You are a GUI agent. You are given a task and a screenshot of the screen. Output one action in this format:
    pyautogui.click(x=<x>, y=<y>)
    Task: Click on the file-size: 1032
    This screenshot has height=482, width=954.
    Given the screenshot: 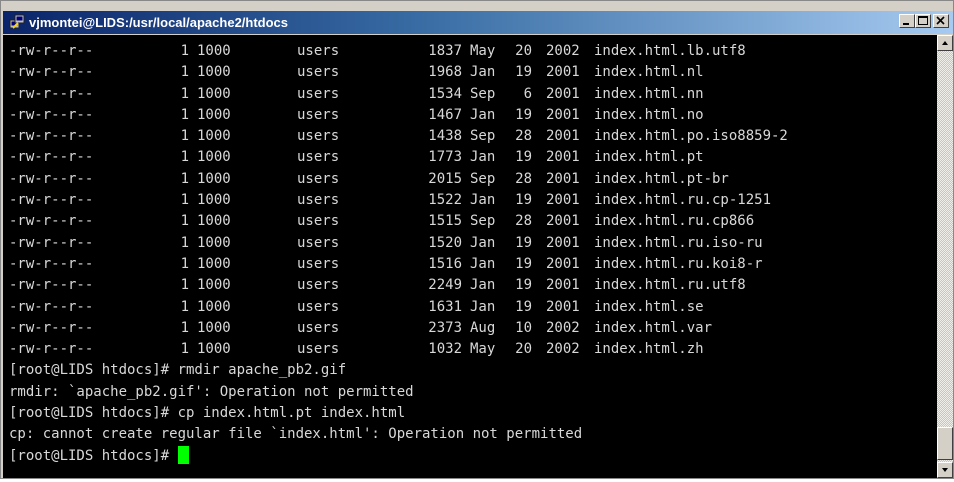 What is the action you would take?
    pyautogui.click(x=445, y=349)
    